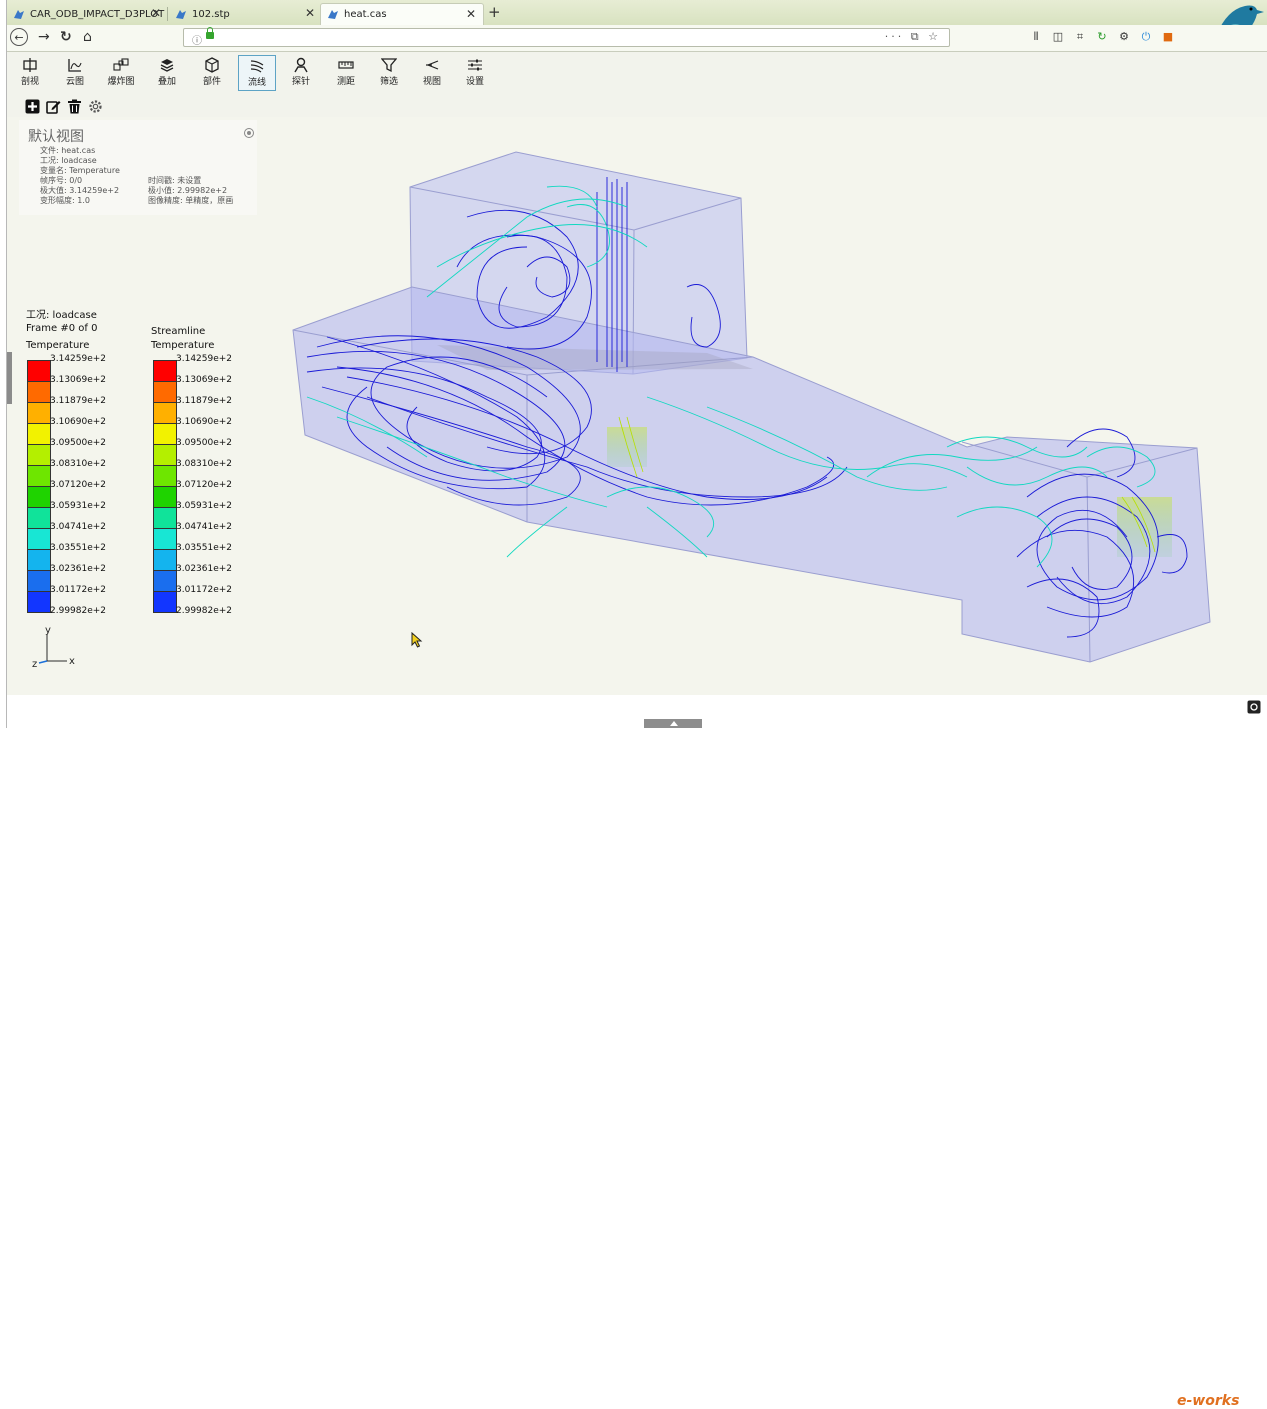 This screenshot has width=1267, height=1409. Describe the element at coordinates (30, 73) in the screenshot. I see `toolbar-button-section: 剖视` at that location.